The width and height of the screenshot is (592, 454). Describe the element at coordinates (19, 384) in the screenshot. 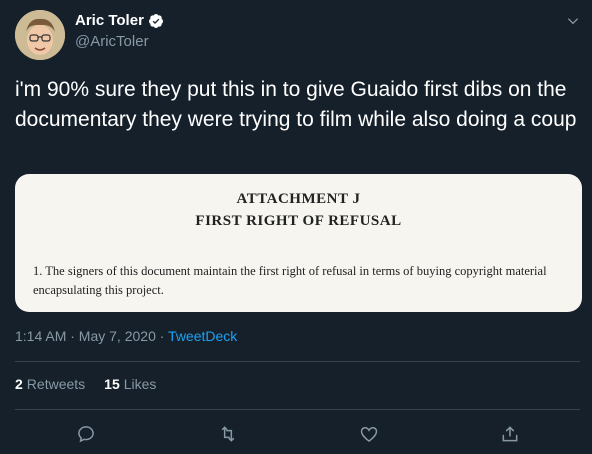

I see `retweets-count: 2` at that location.